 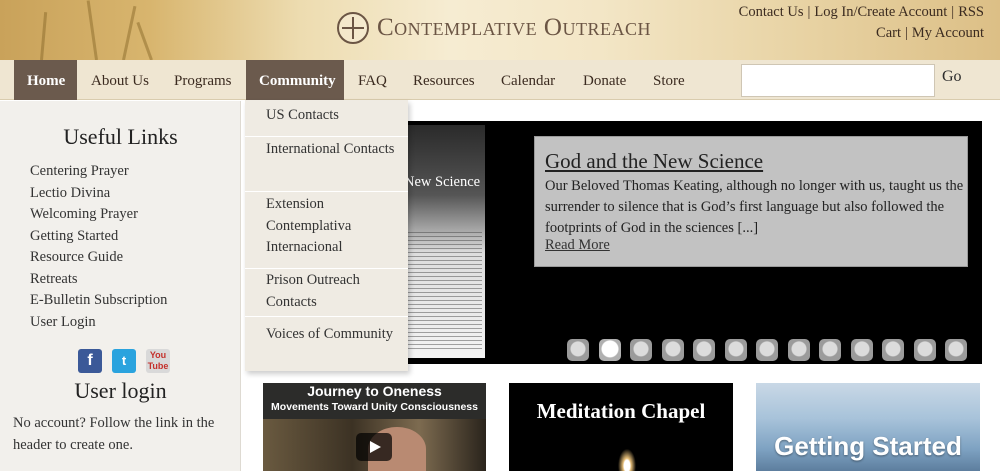 What do you see at coordinates (120, 80) in the screenshot?
I see `nav-about-us: About Us` at bounding box center [120, 80].